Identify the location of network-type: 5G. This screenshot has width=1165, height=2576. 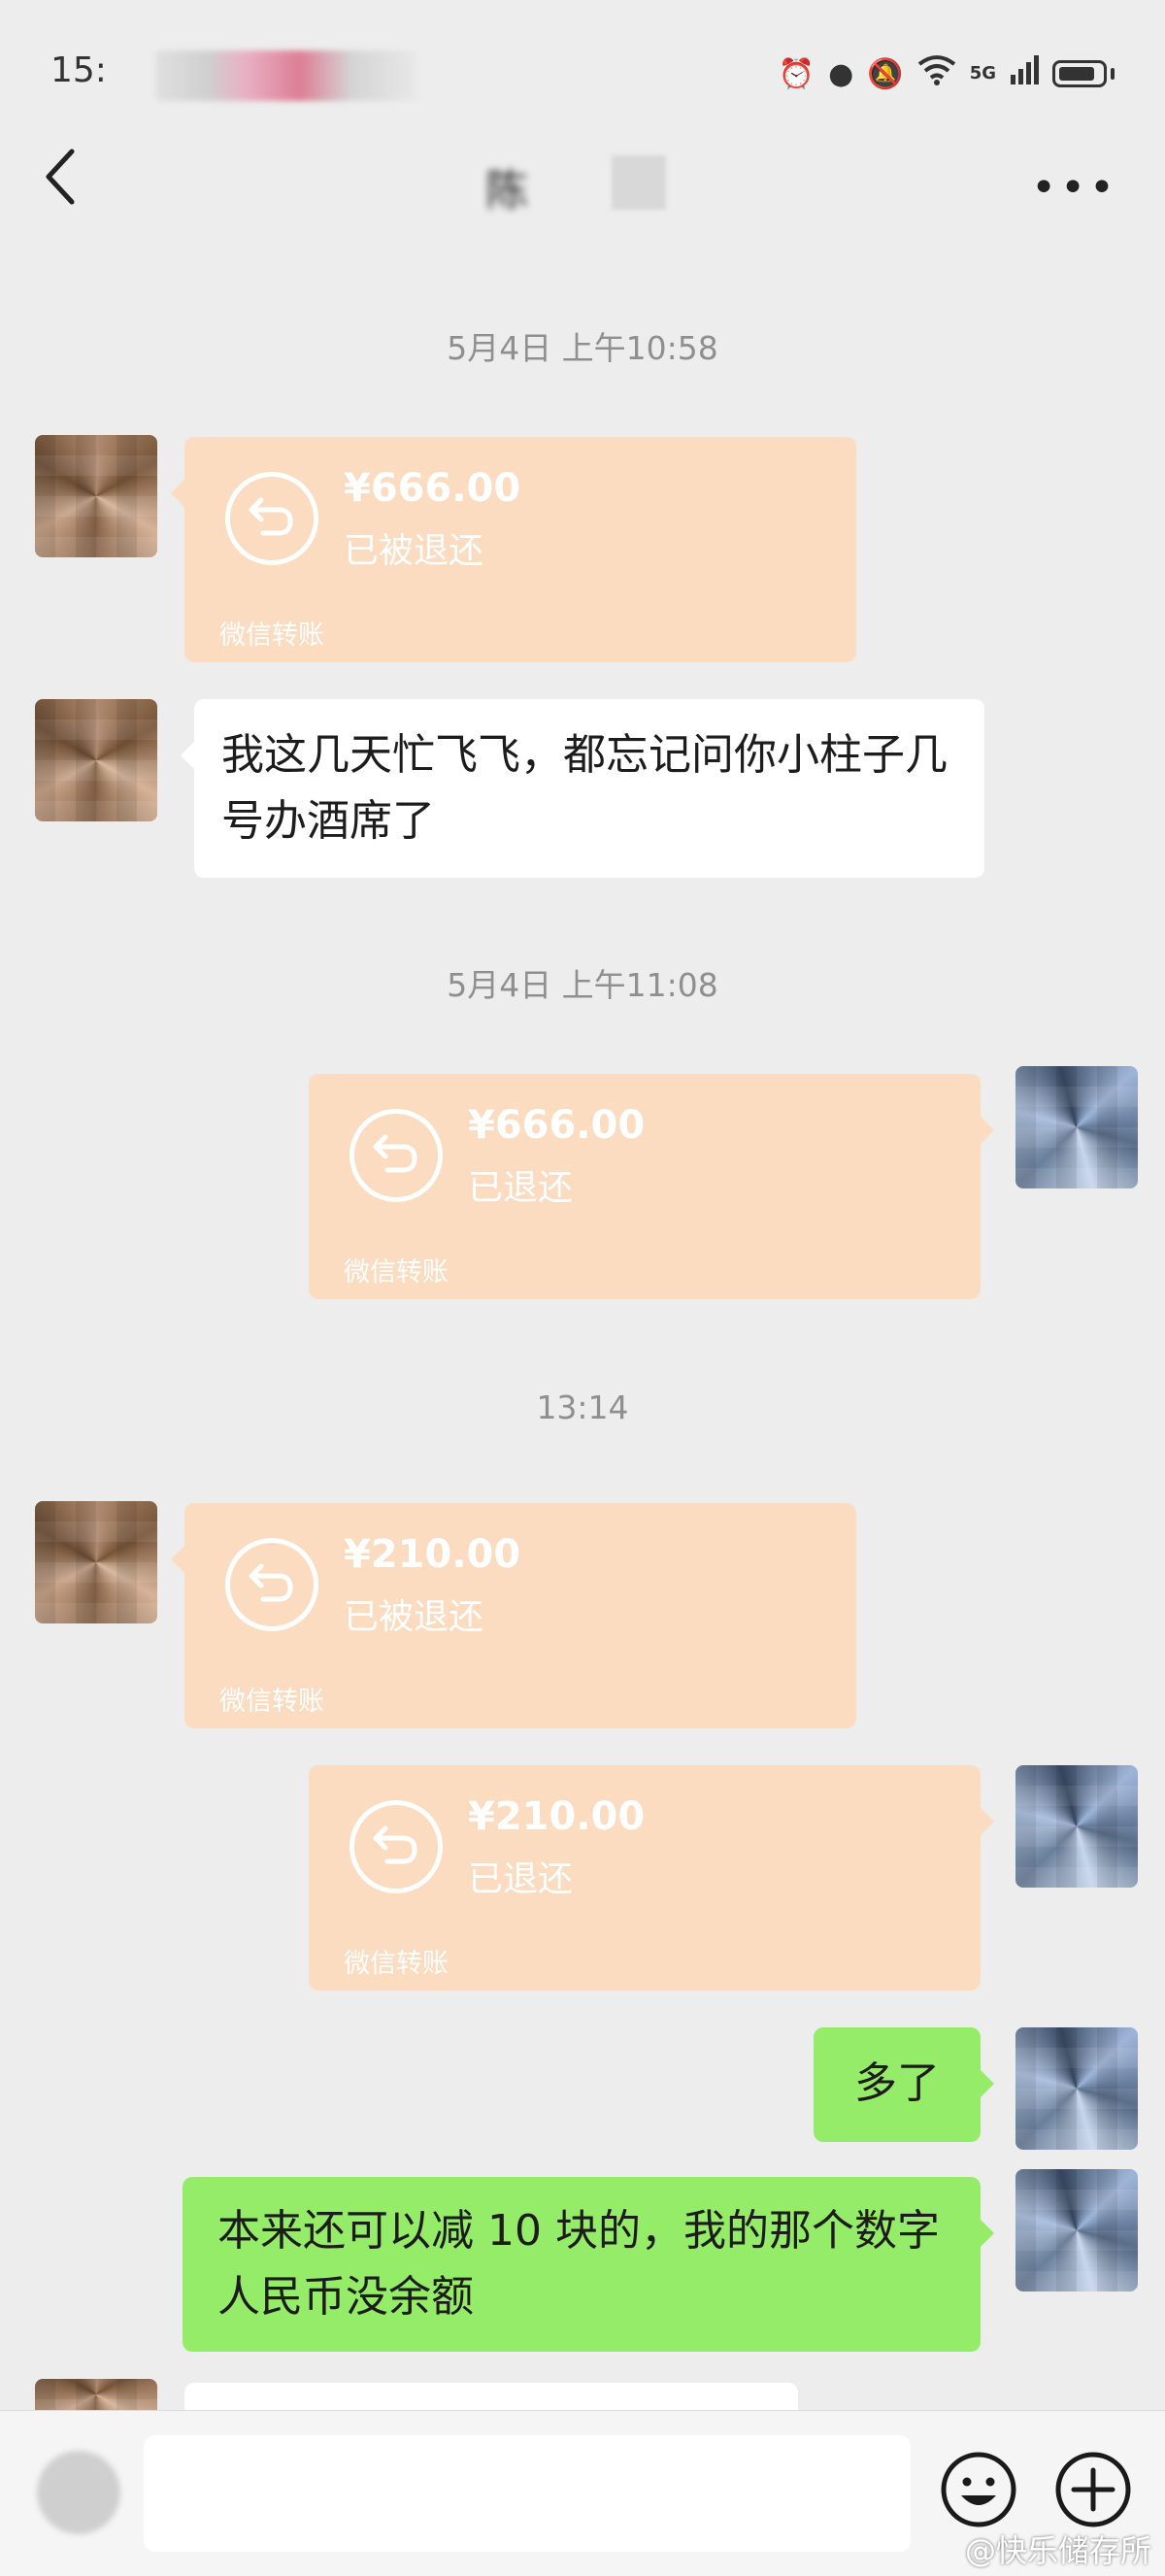
(982, 73).